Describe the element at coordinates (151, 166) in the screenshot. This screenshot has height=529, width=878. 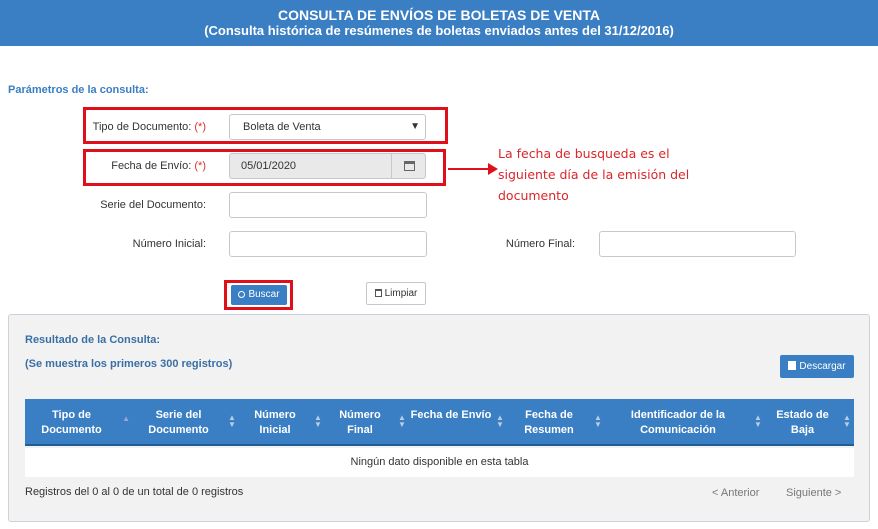
I see `fecha-envio-label-text: Fecha de Envío:` at that location.